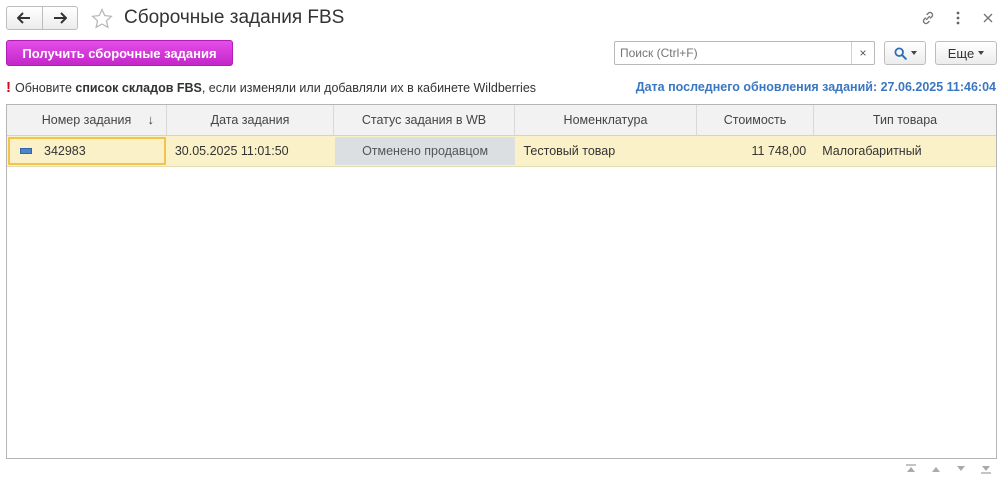  Describe the element at coordinates (862, 53) in the screenshot. I see `search-clear-button: ×` at that location.